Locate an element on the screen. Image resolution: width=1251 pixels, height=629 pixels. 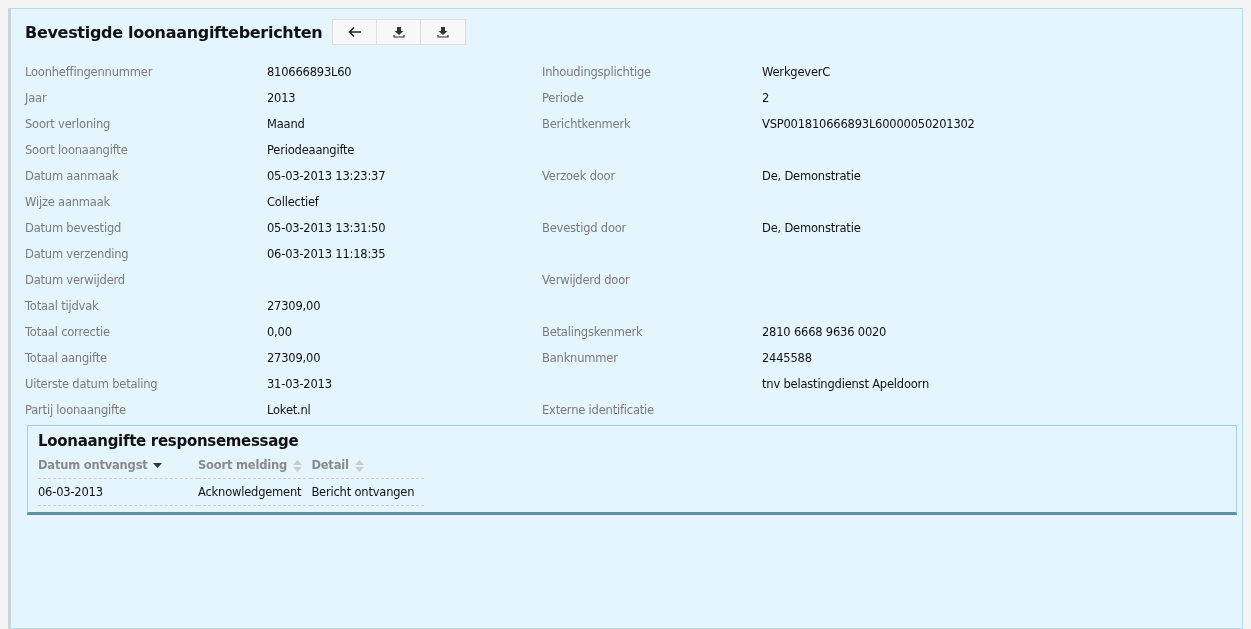
field-label: Totaal tijdvak is located at coordinates (62, 306).